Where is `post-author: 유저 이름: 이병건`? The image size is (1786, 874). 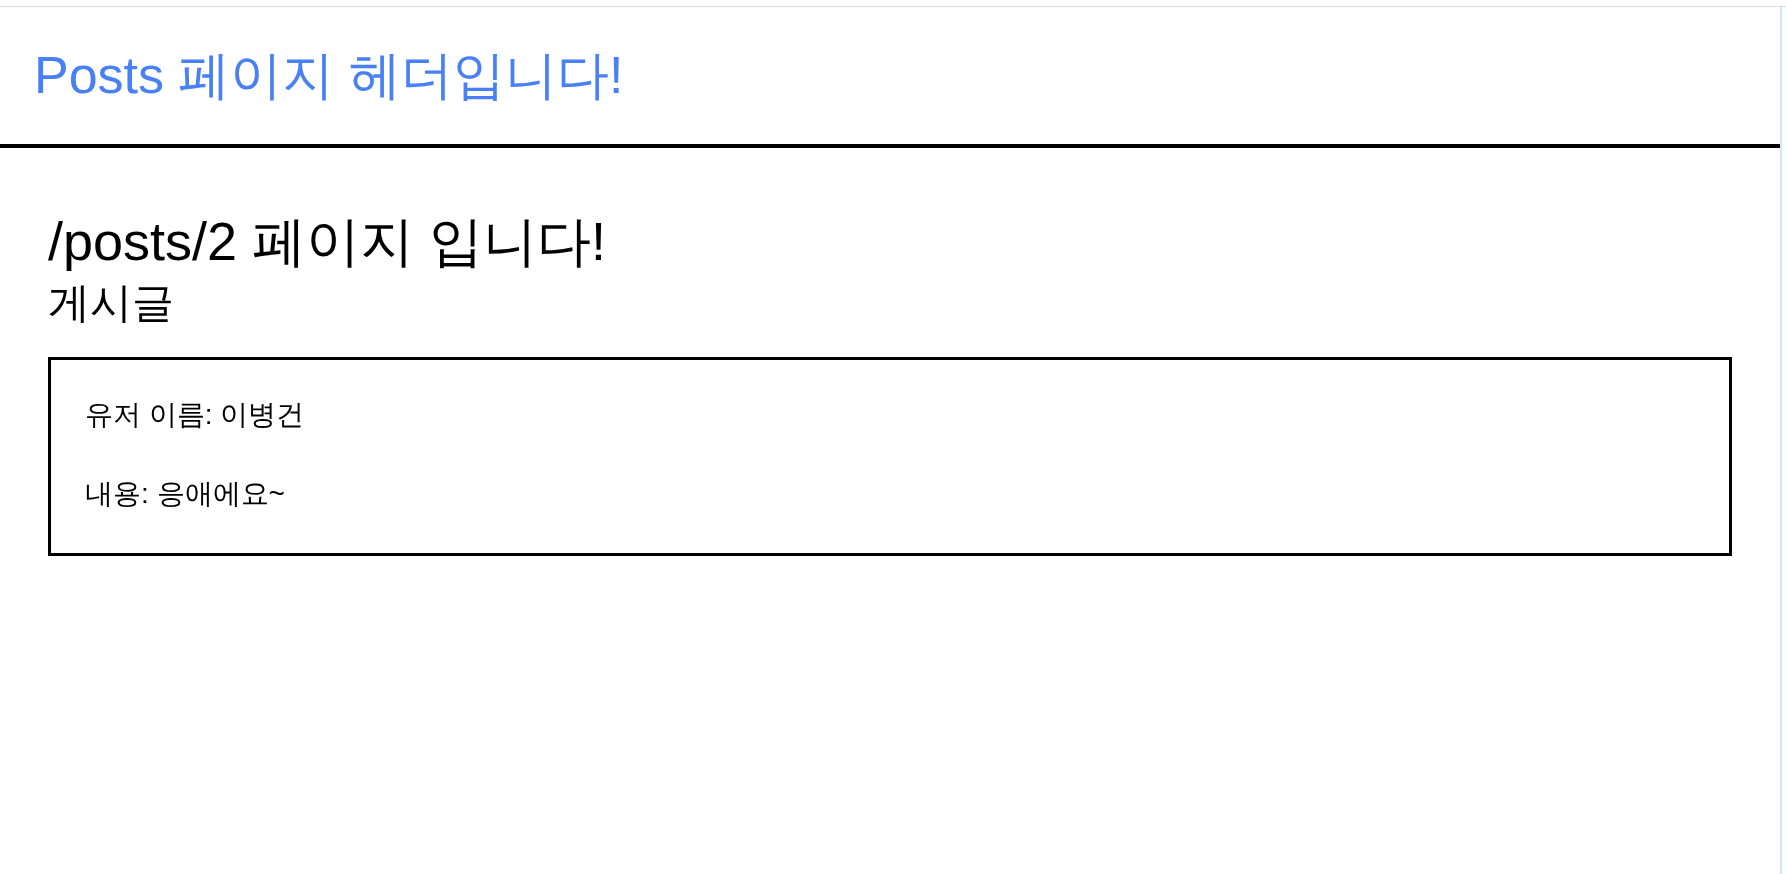
post-author: 유저 이름: 이병건 is located at coordinates (195, 415).